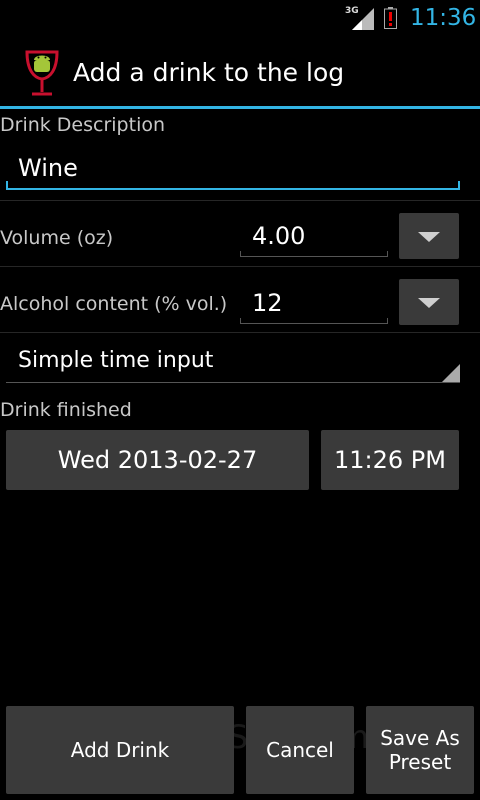  What do you see at coordinates (120, 750) in the screenshot?
I see `add-drink-button: Add Drink` at bounding box center [120, 750].